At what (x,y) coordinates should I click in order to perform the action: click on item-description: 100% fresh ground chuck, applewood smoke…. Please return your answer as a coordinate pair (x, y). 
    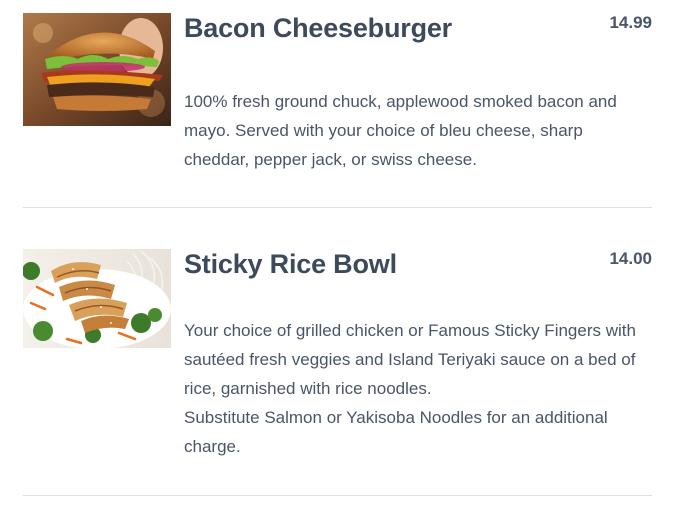
    Looking at the image, I should click on (418, 130).